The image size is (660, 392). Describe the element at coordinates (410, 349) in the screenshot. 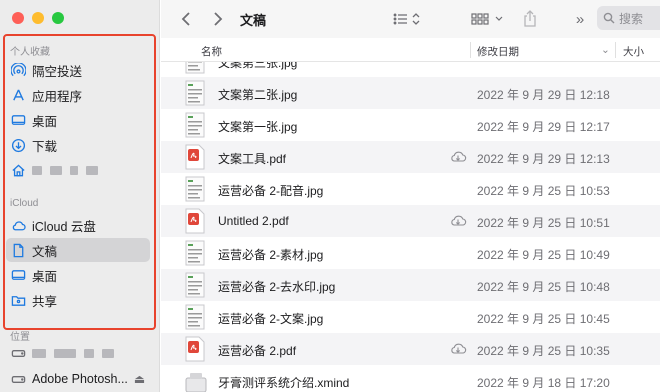

I see `file-row: 运营必备 2.pdf 2022 年 9 月 25 日 10:35` at that location.